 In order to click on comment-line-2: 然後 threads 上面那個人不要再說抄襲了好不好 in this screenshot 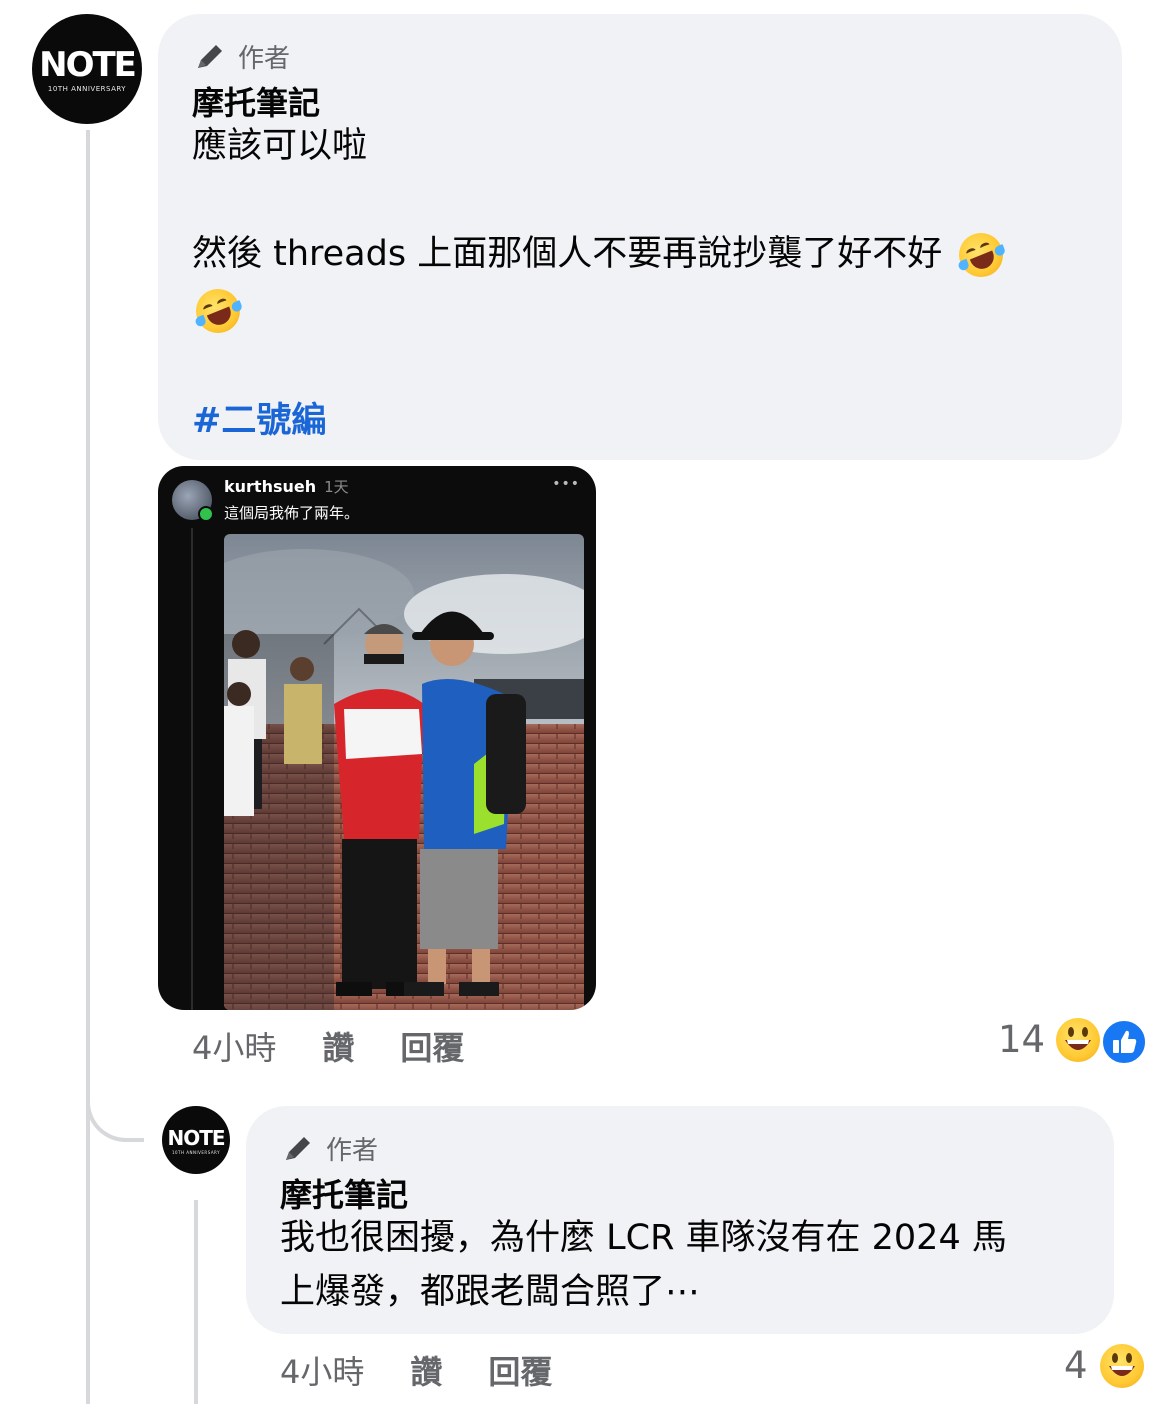, I will do `click(652, 255)`.